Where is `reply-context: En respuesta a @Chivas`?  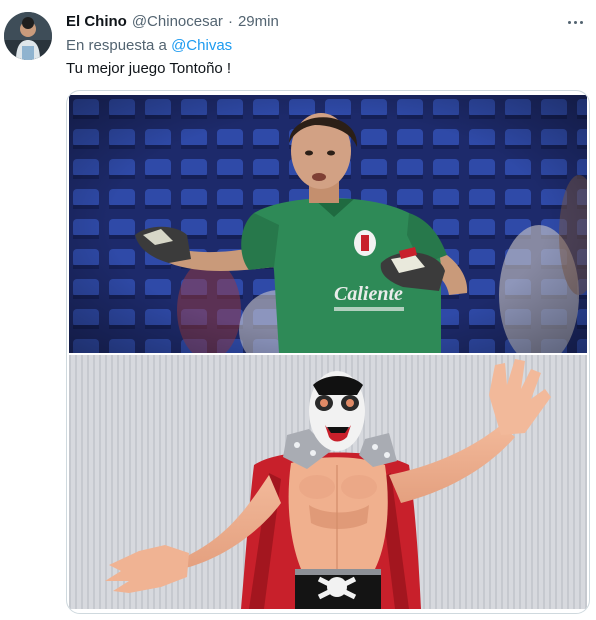 reply-context: En respuesta a @Chivas is located at coordinates (149, 45).